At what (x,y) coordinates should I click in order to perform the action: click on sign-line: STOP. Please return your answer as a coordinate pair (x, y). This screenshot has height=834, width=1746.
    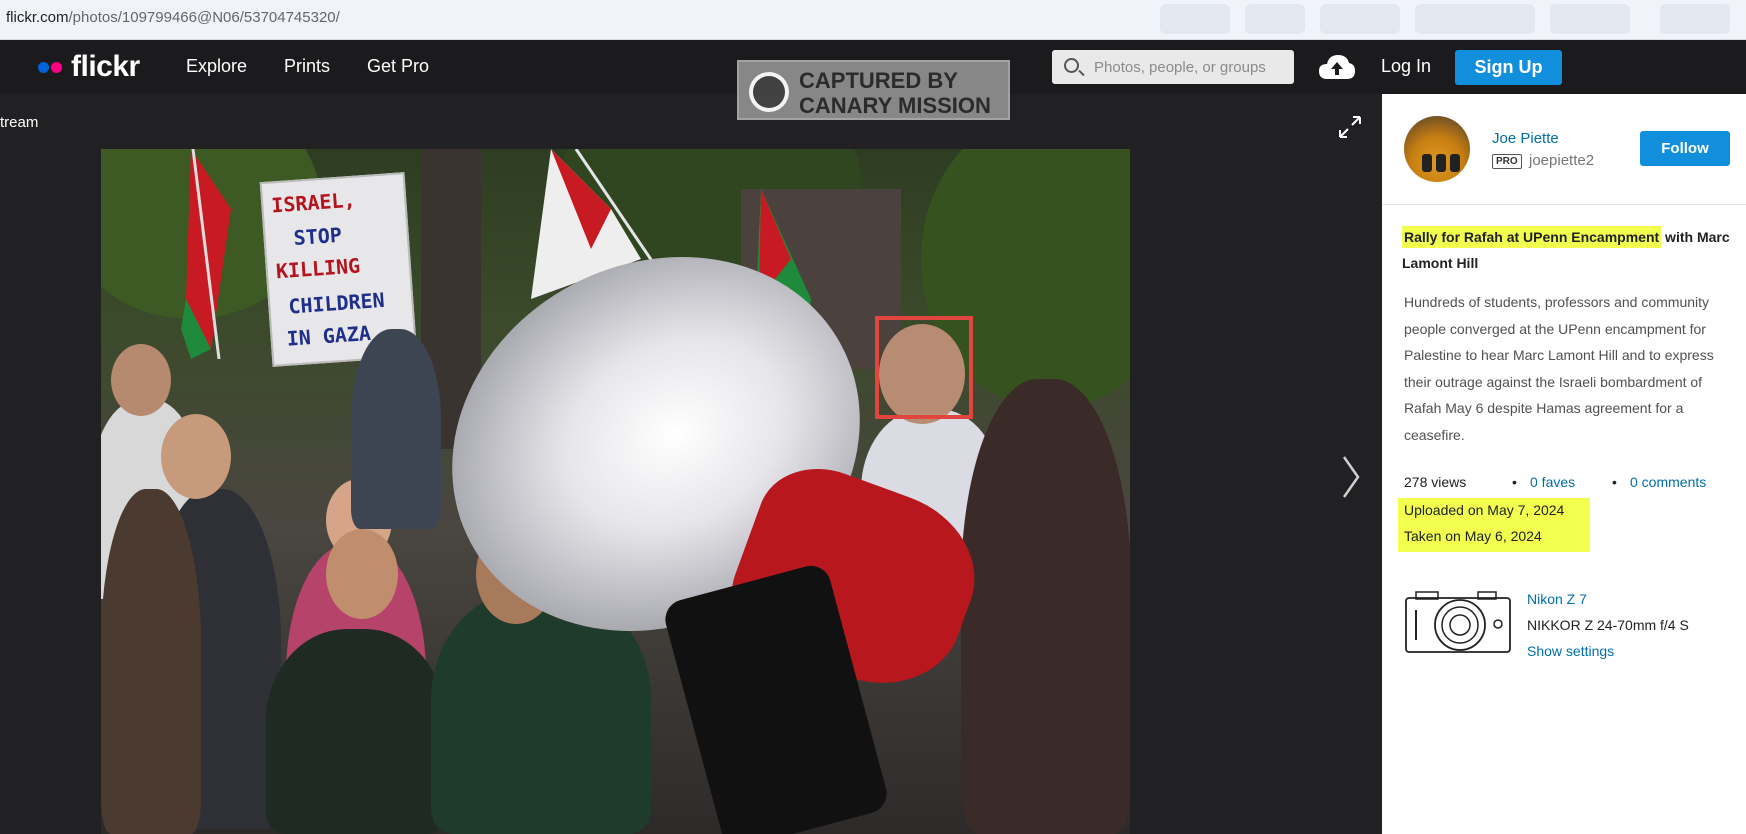
    Looking at the image, I should click on (317, 236).